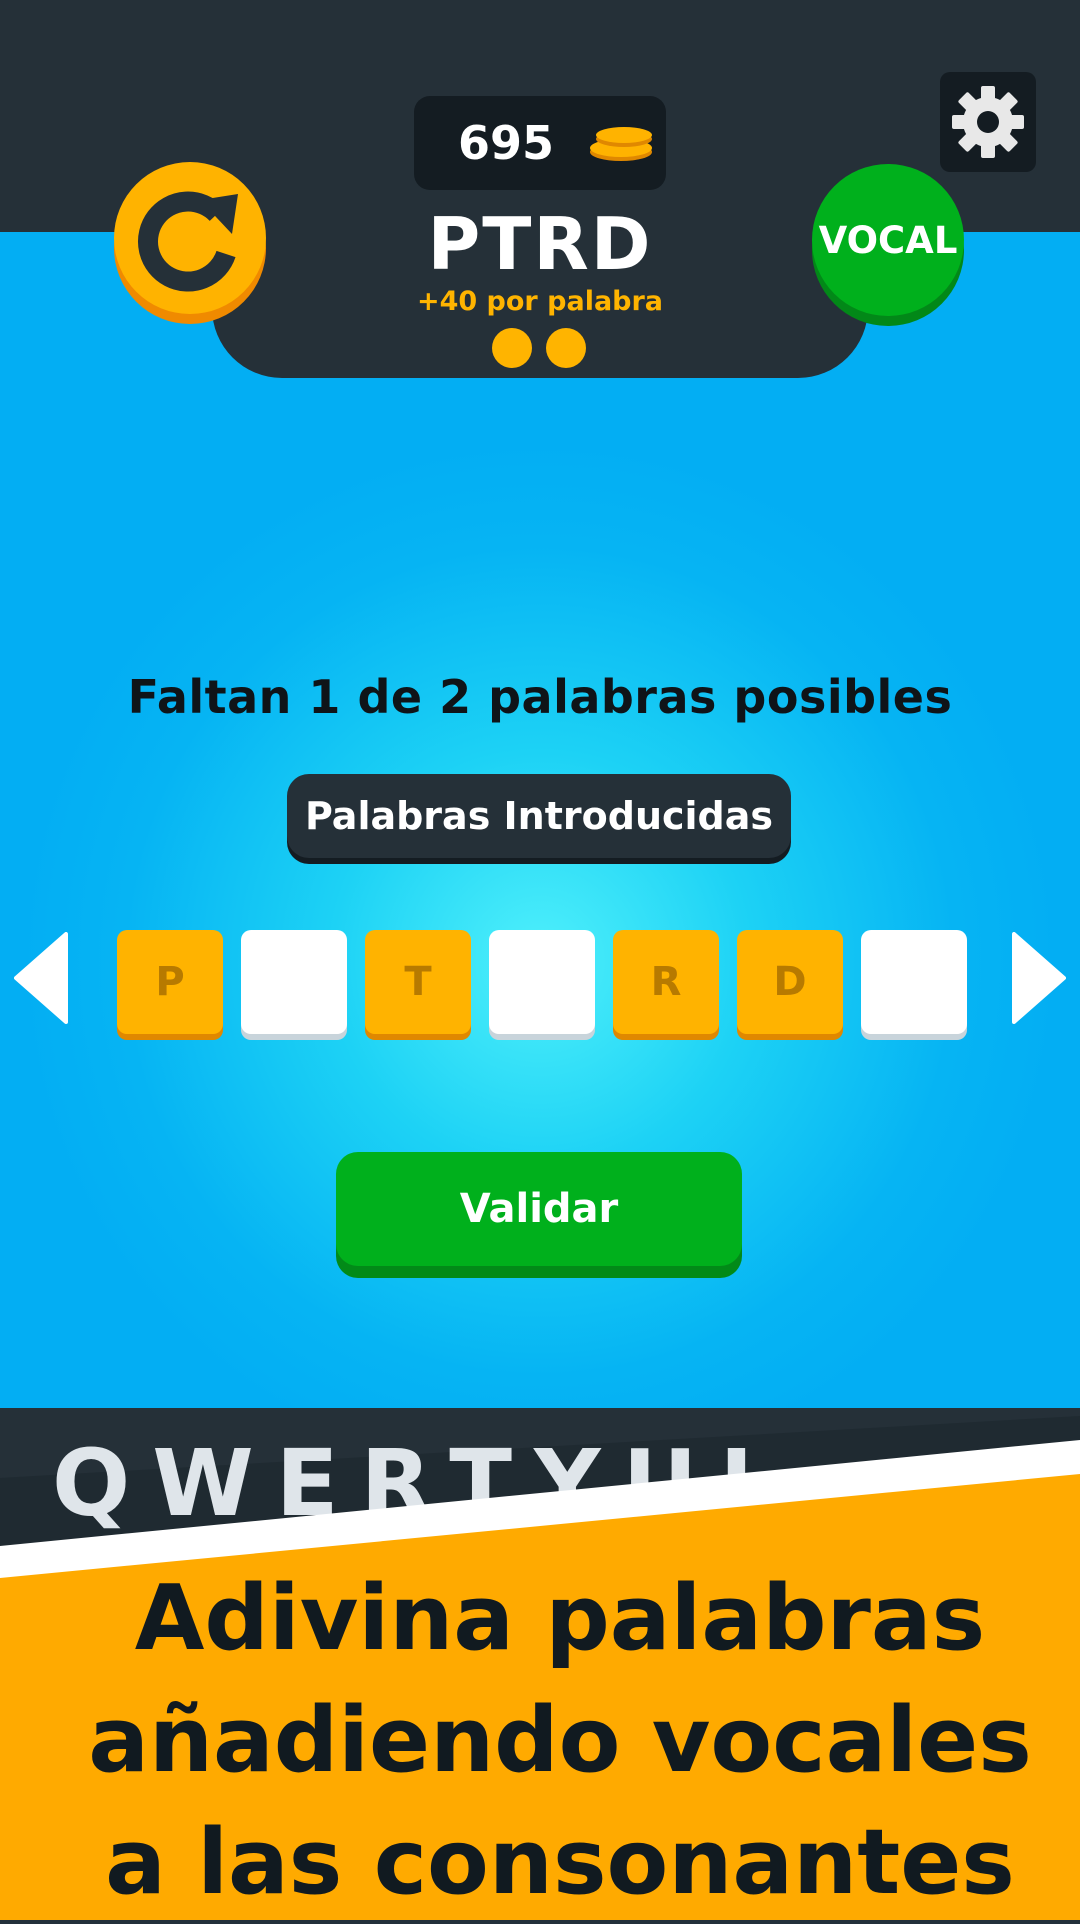 Image resolution: width=1080 pixels, height=1924 pixels. Describe the element at coordinates (418, 982) in the screenshot. I see `letter-tile-t: T` at that location.